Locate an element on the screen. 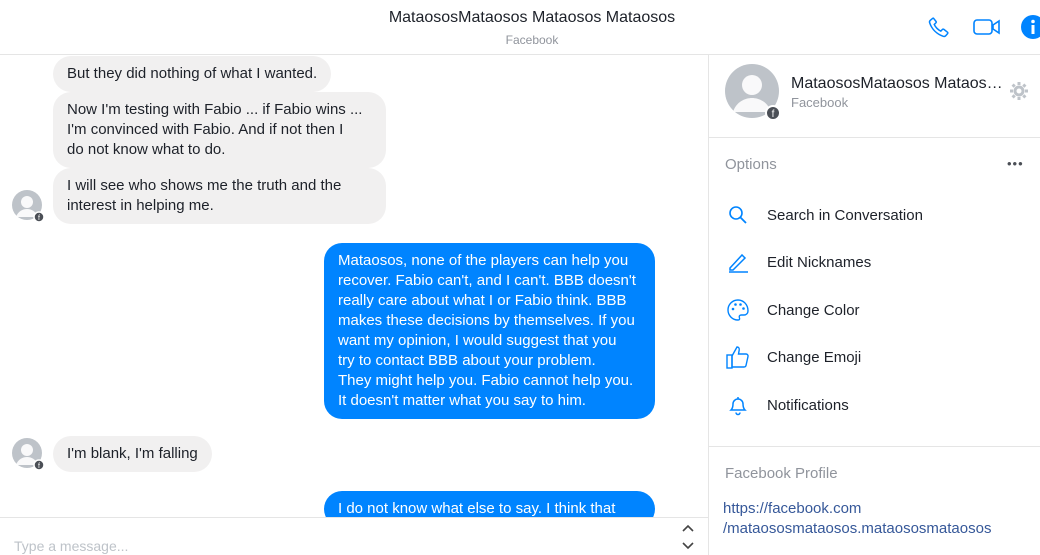 The height and width of the screenshot is (555, 1040). incoming-message: But they did nothing of what I wanted. is located at coordinates (192, 74).